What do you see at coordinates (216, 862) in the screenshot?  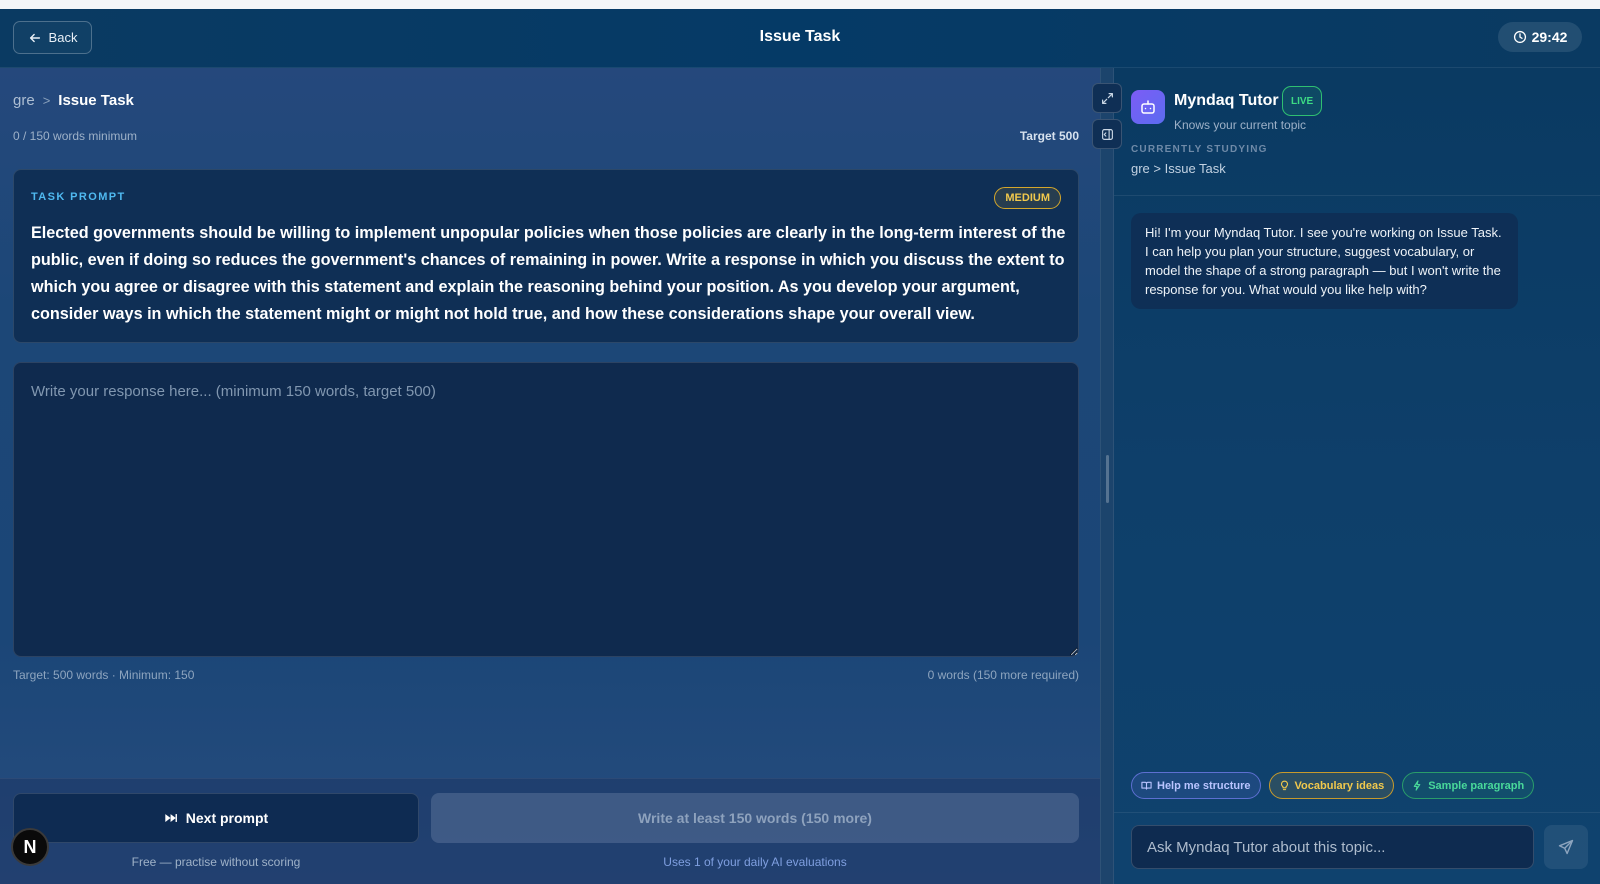 I see `next-prompt-note: Free — practise without scoring` at bounding box center [216, 862].